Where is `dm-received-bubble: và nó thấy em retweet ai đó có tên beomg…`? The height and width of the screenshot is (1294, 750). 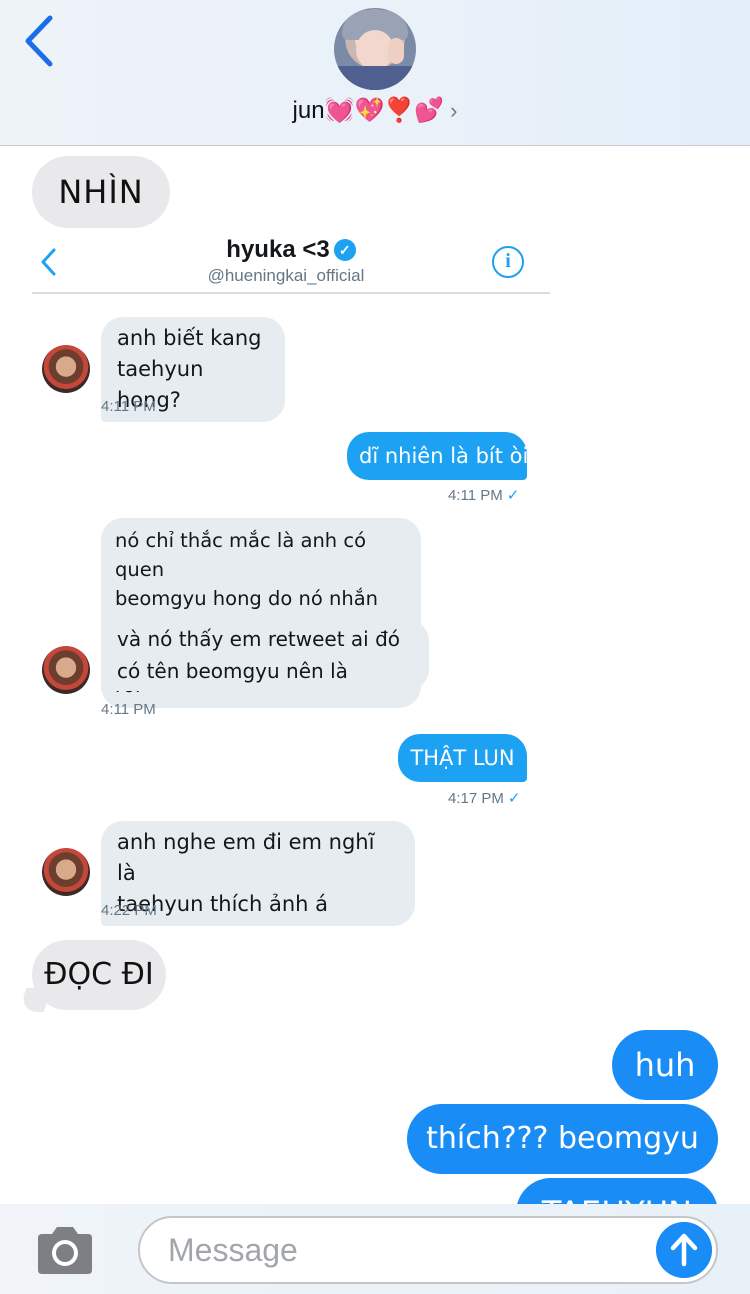 dm-received-bubble: và nó thấy em retweet ai đó có tên beomg… is located at coordinates (265, 655).